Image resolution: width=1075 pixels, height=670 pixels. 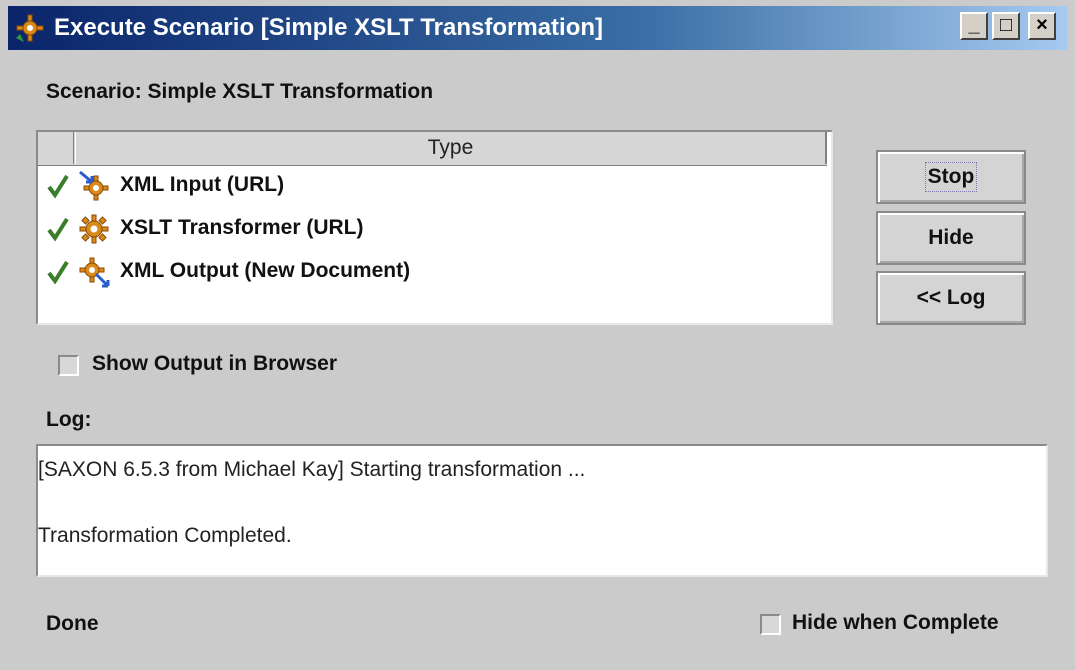 I want to click on stop-button-label: Stop, so click(x=951, y=177).